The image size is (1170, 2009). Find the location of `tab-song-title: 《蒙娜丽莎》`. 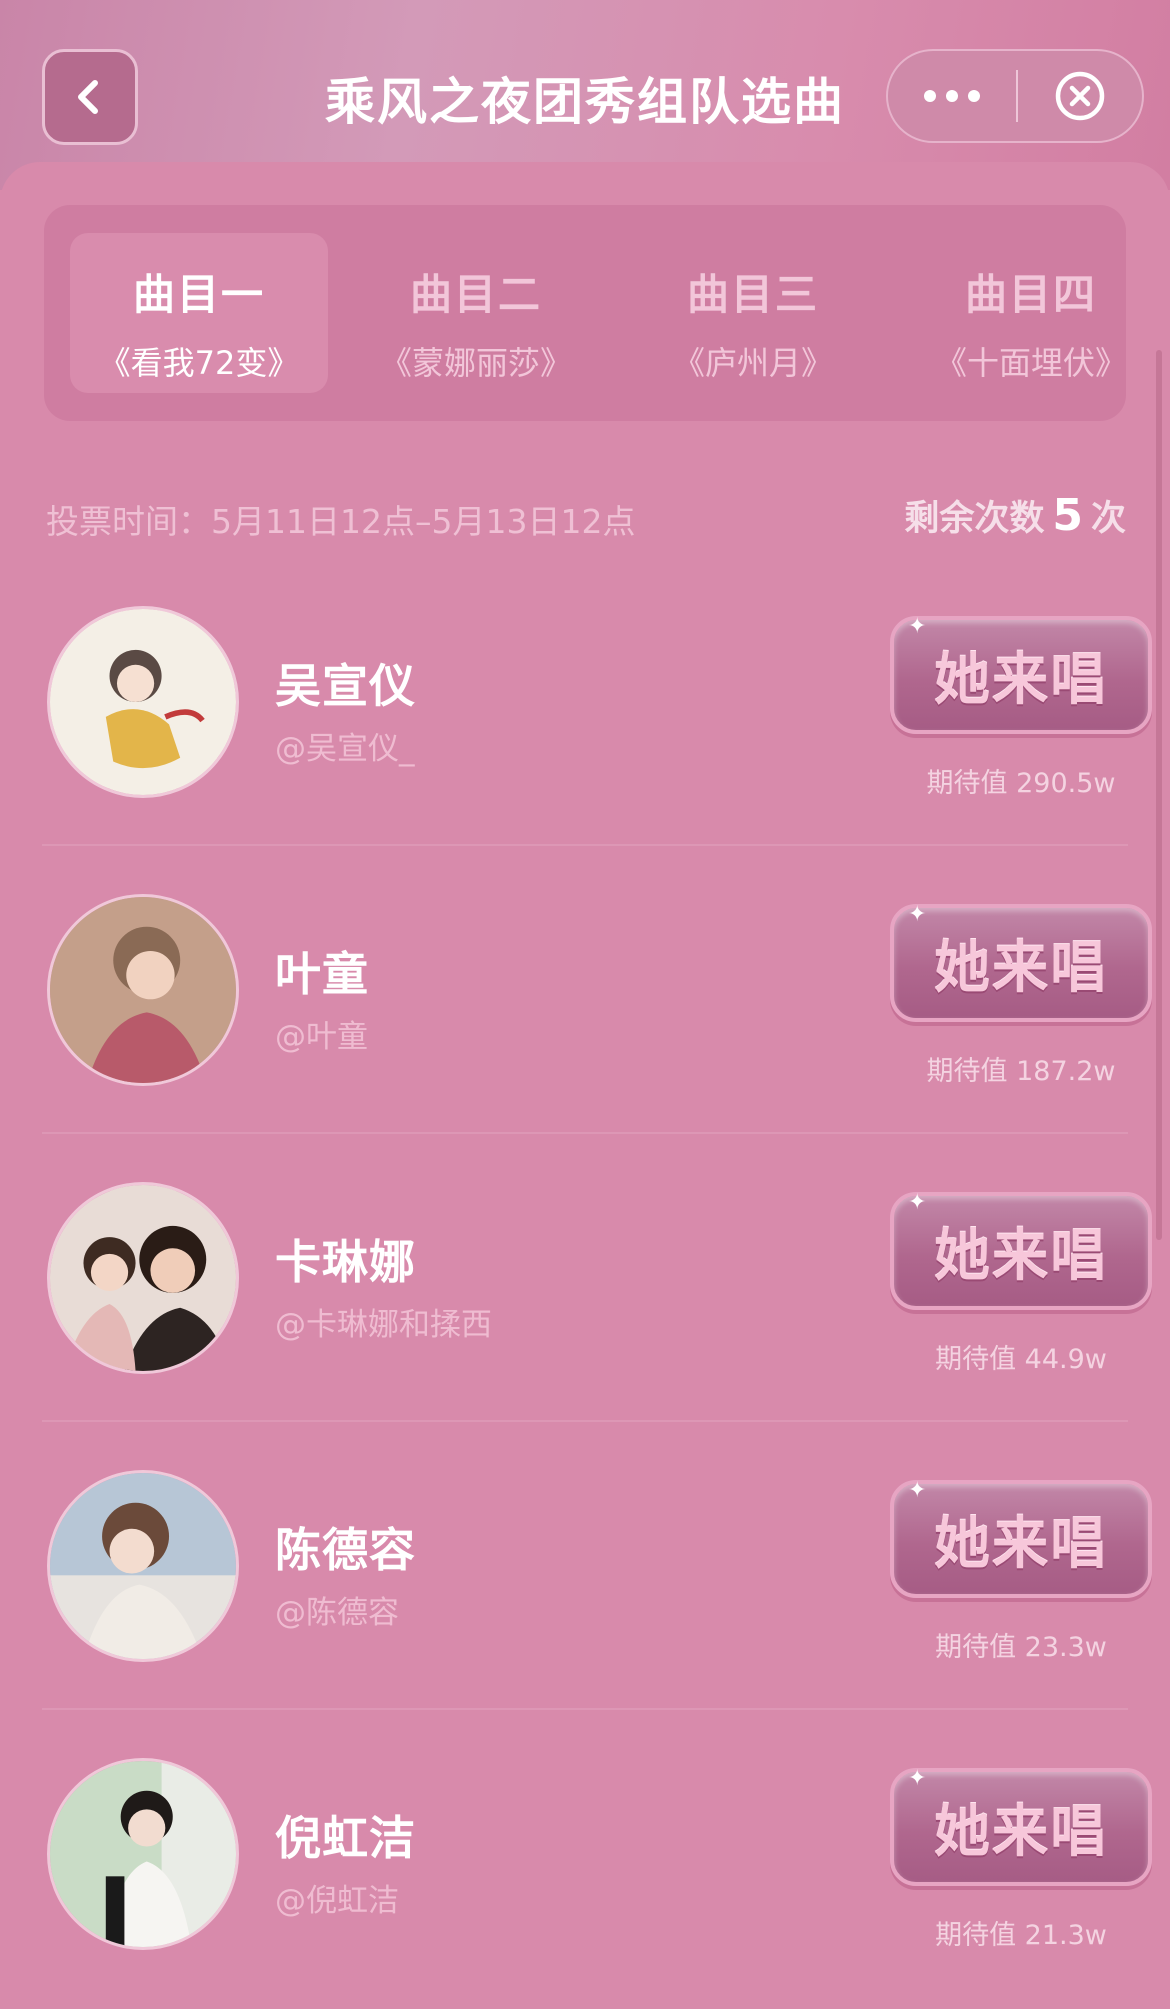

tab-song-title: 《蒙娜丽莎》 is located at coordinates (475, 363).